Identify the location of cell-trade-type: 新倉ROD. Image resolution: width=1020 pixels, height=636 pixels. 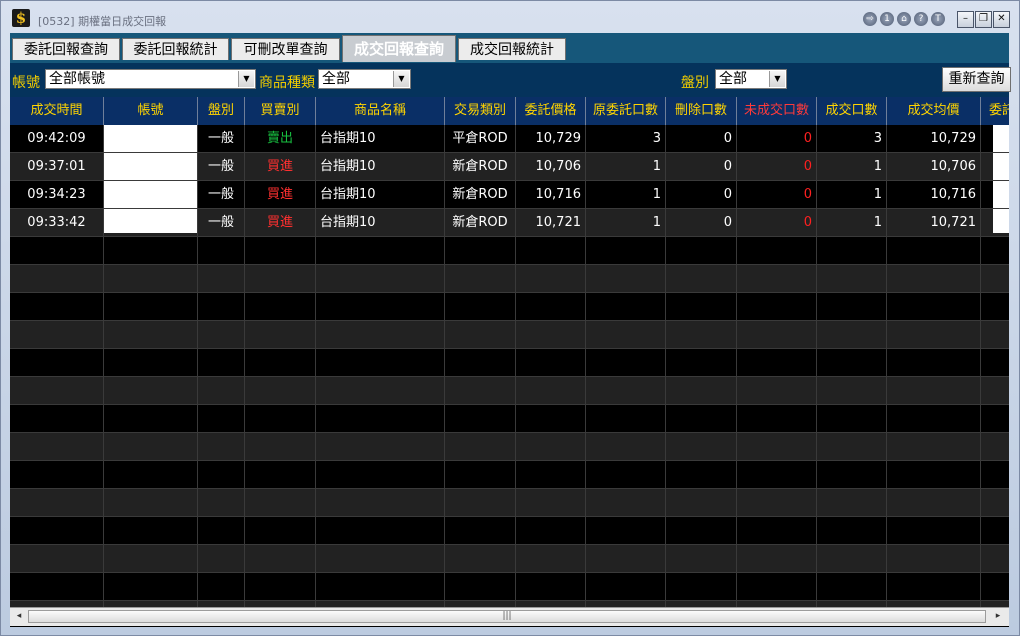
(480, 223).